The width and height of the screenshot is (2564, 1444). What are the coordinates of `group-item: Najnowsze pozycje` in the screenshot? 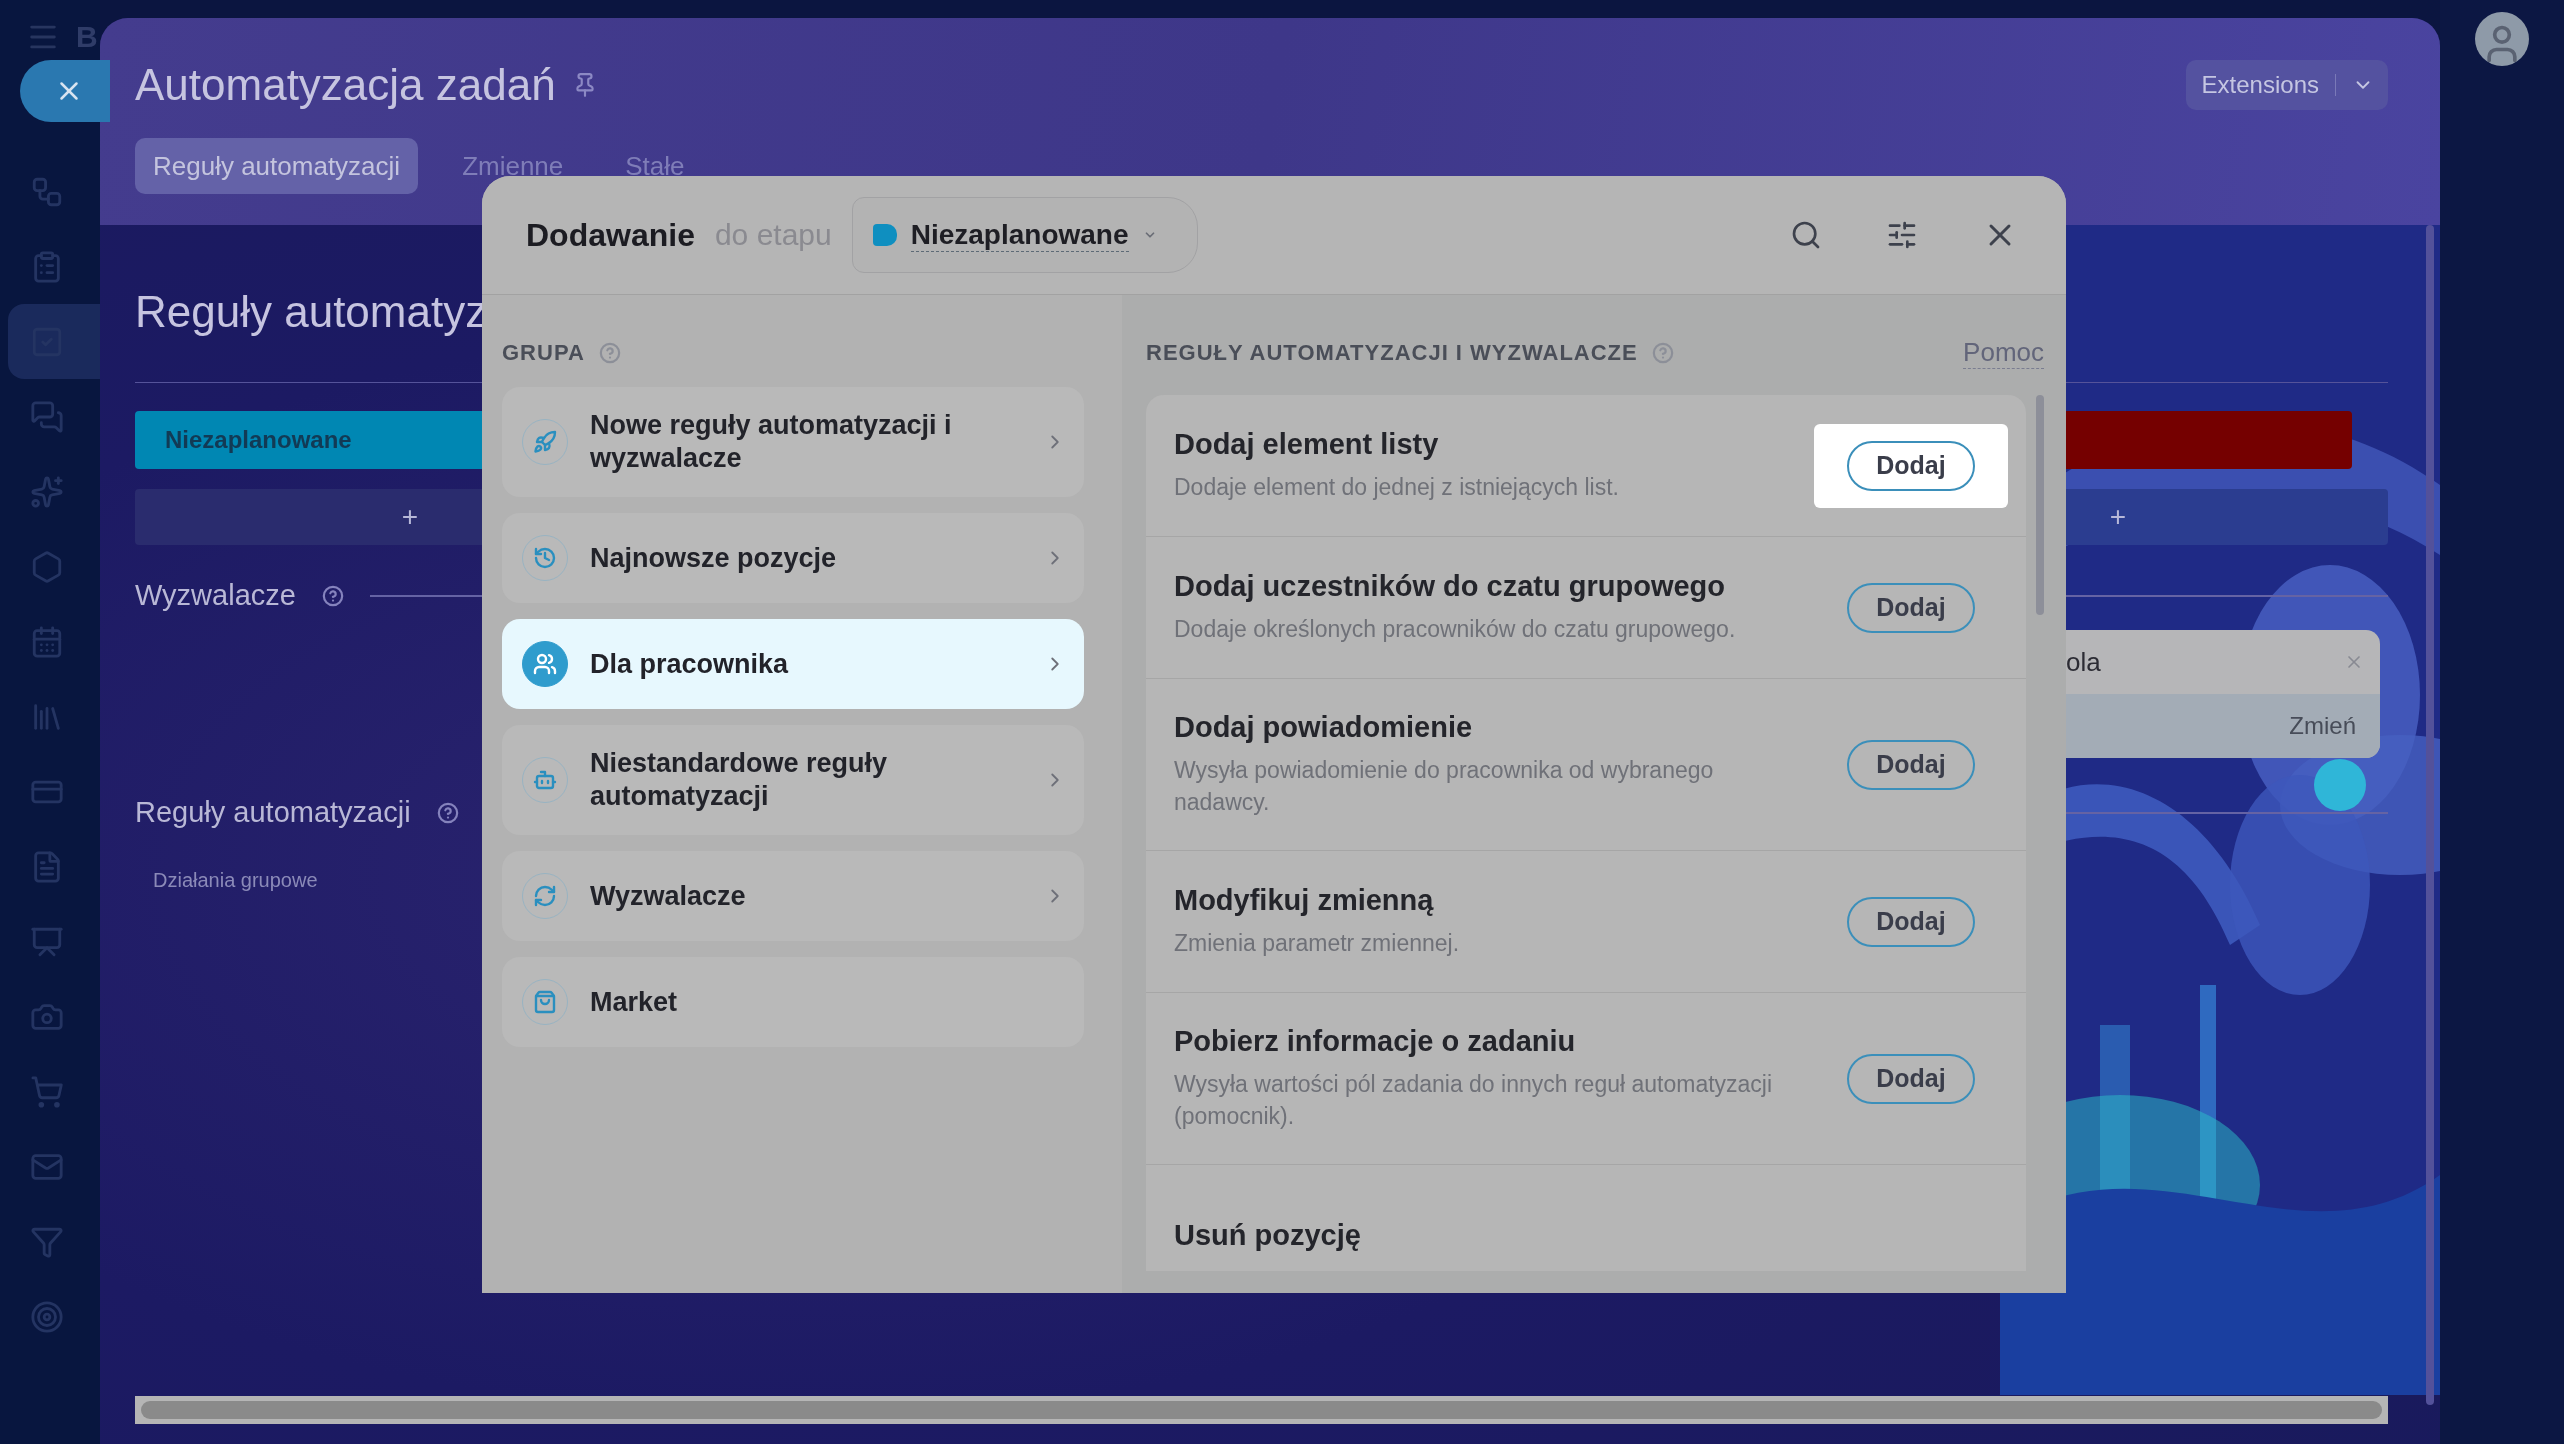 It's located at (793, 558).